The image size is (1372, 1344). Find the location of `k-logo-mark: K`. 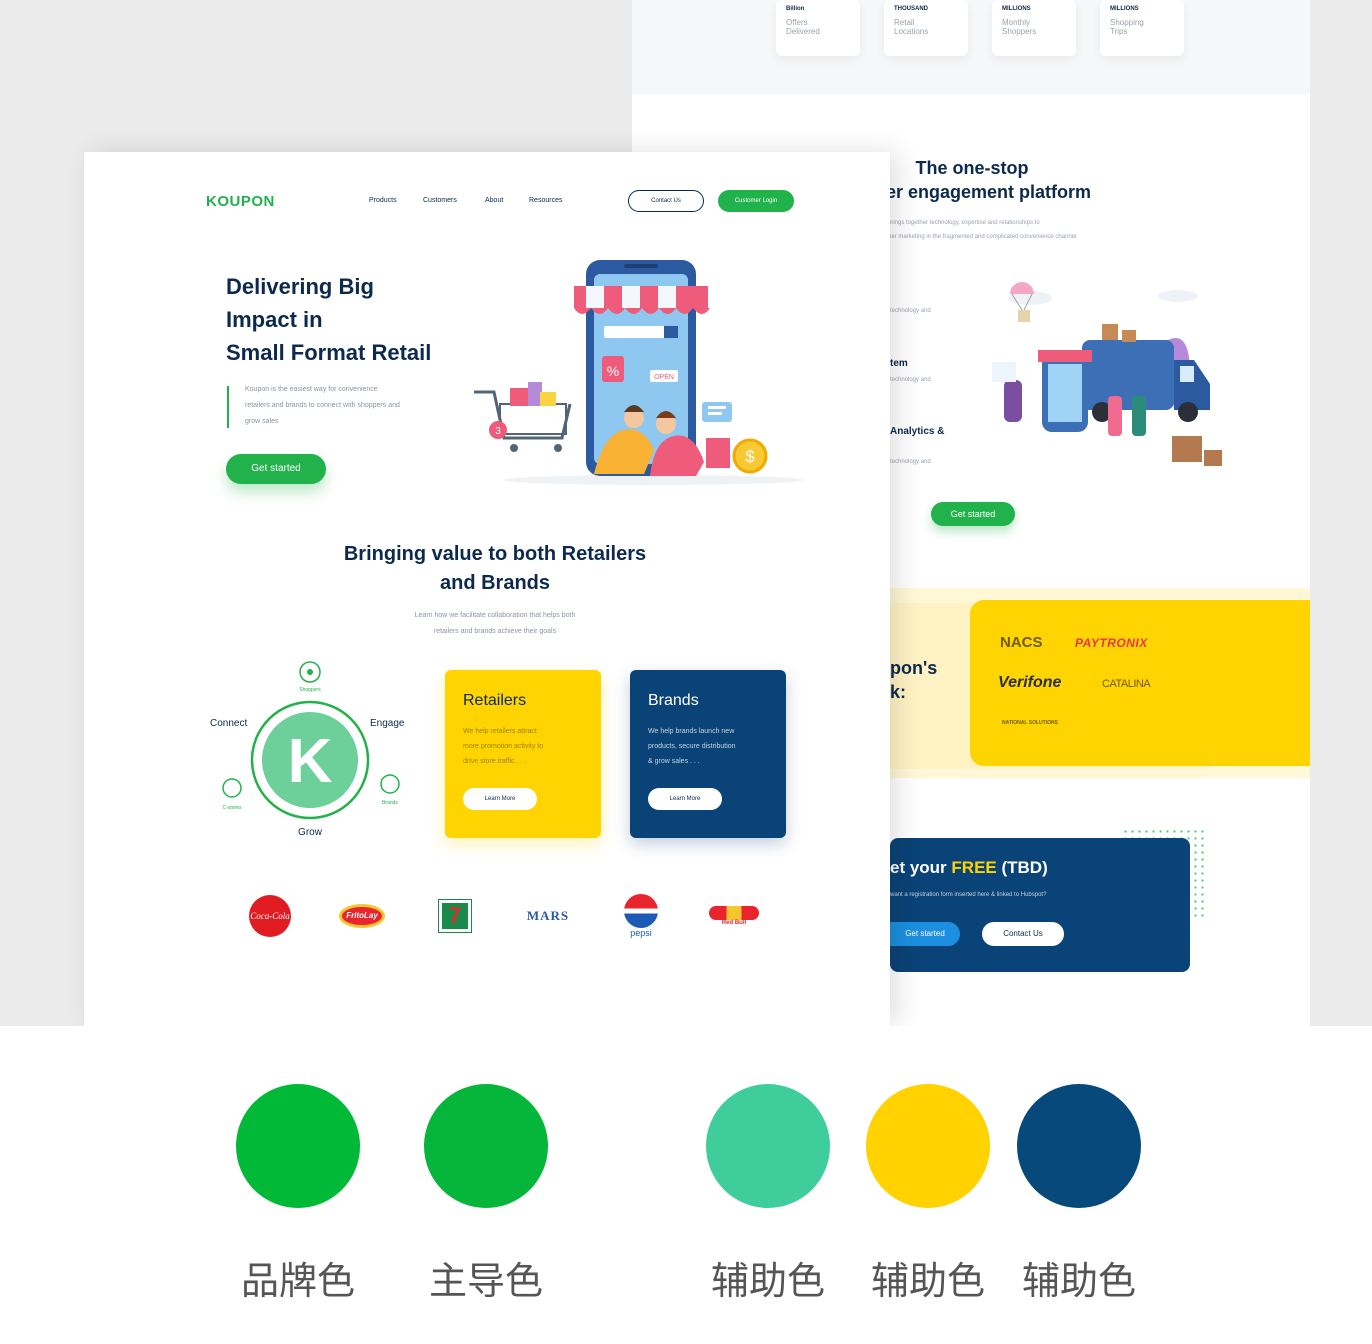

k-logo-mark: K is located at coordinates (310, 761).